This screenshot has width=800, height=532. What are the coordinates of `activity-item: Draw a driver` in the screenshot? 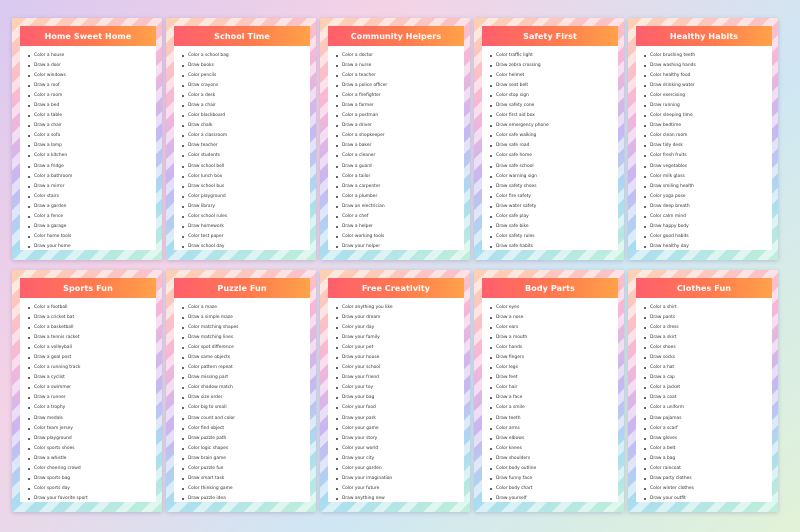 It's located at (400, 126).